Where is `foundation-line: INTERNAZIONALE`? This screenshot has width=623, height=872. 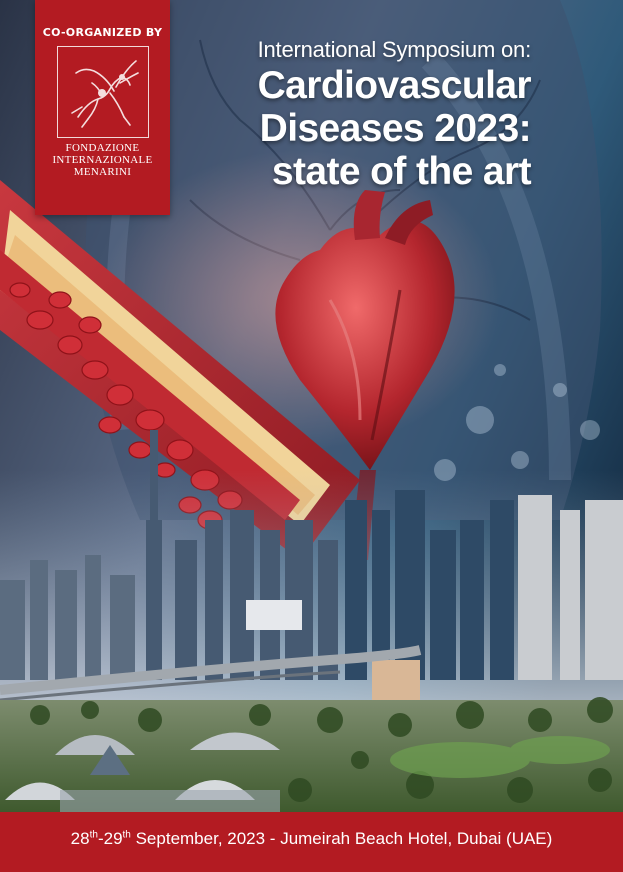
foundation-line: INTERNAZIONALE is located at coordinates (102, 160).